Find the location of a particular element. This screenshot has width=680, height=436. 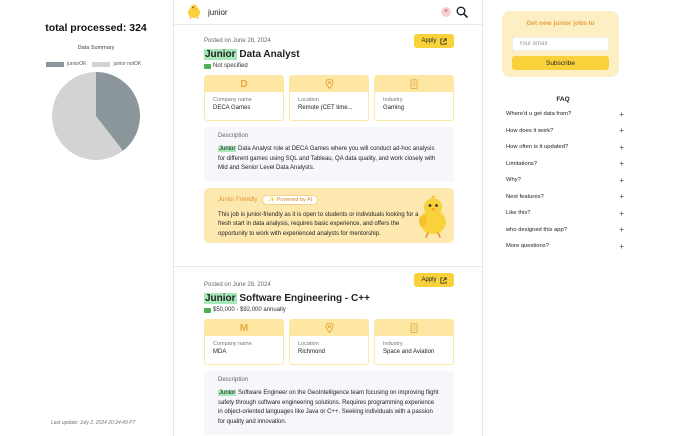

industry-label: Industry is located at coordinates (393, 344).